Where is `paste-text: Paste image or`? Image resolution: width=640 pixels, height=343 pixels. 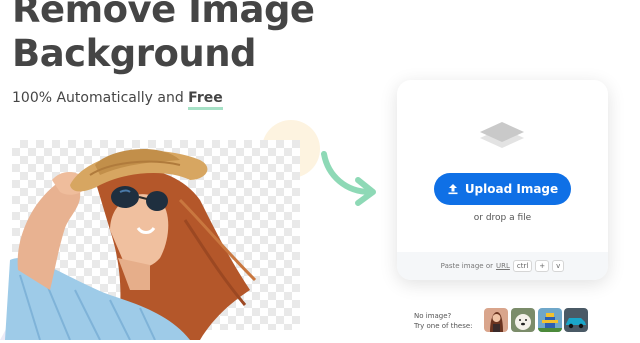
paste-text: Paste image or is located at coordinates (466, 266).